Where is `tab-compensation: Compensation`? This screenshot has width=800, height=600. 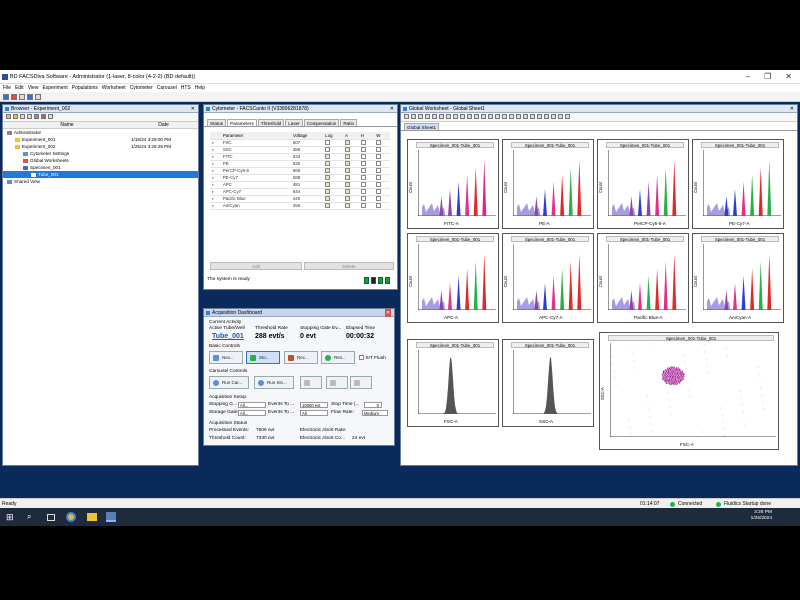 tab-compensation: Compensation is located at coordinates (321, 122).